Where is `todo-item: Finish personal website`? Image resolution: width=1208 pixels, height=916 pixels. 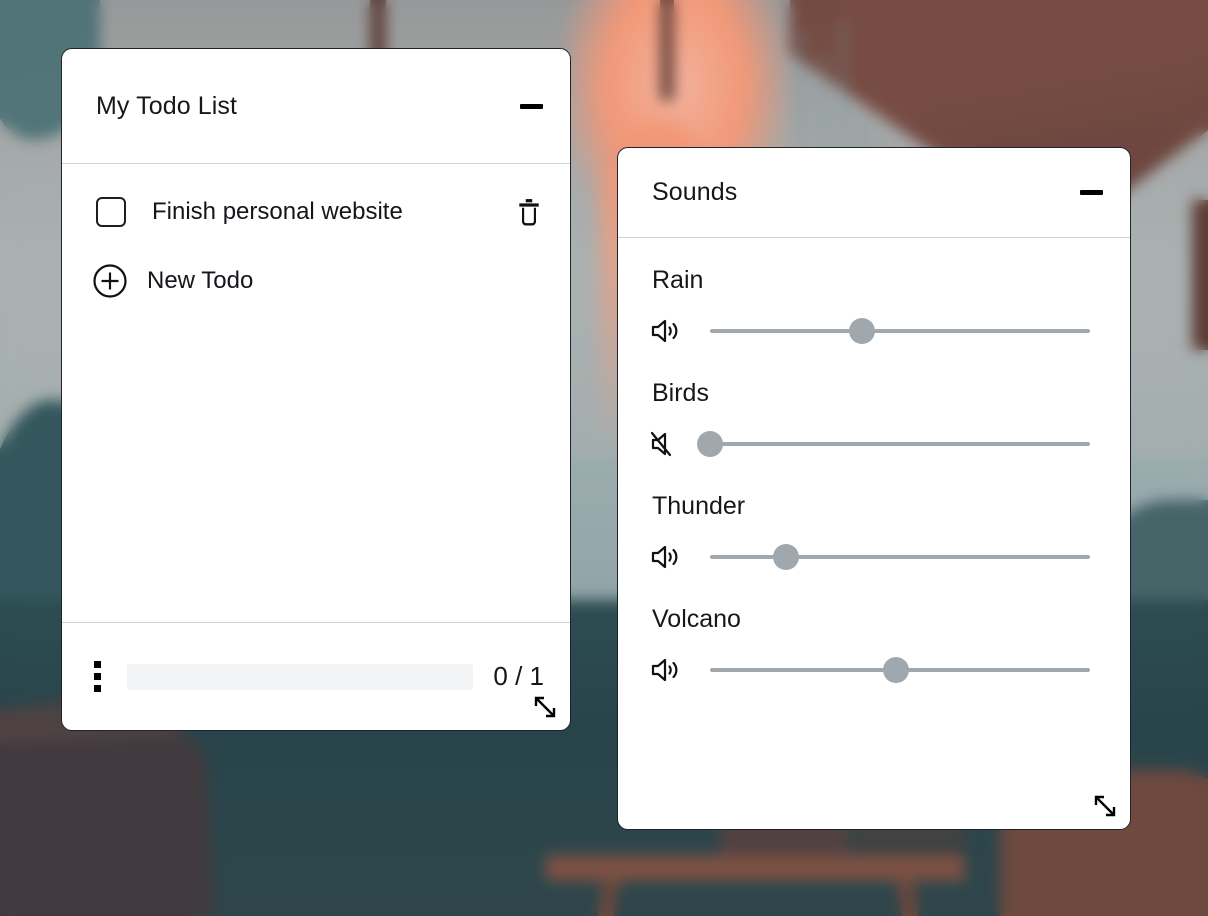
todo-item: Finish personal website is located at coordinates (316, 212).